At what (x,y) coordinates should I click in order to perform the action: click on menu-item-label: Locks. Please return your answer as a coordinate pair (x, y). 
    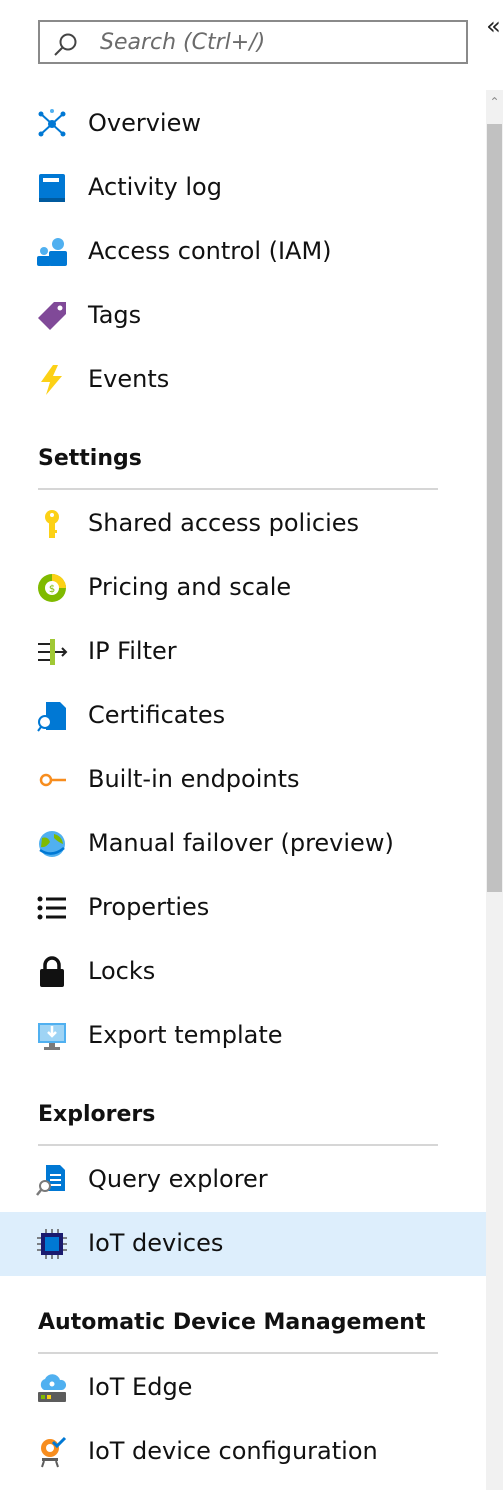
    Looking at the image, I should click on (122, 971).